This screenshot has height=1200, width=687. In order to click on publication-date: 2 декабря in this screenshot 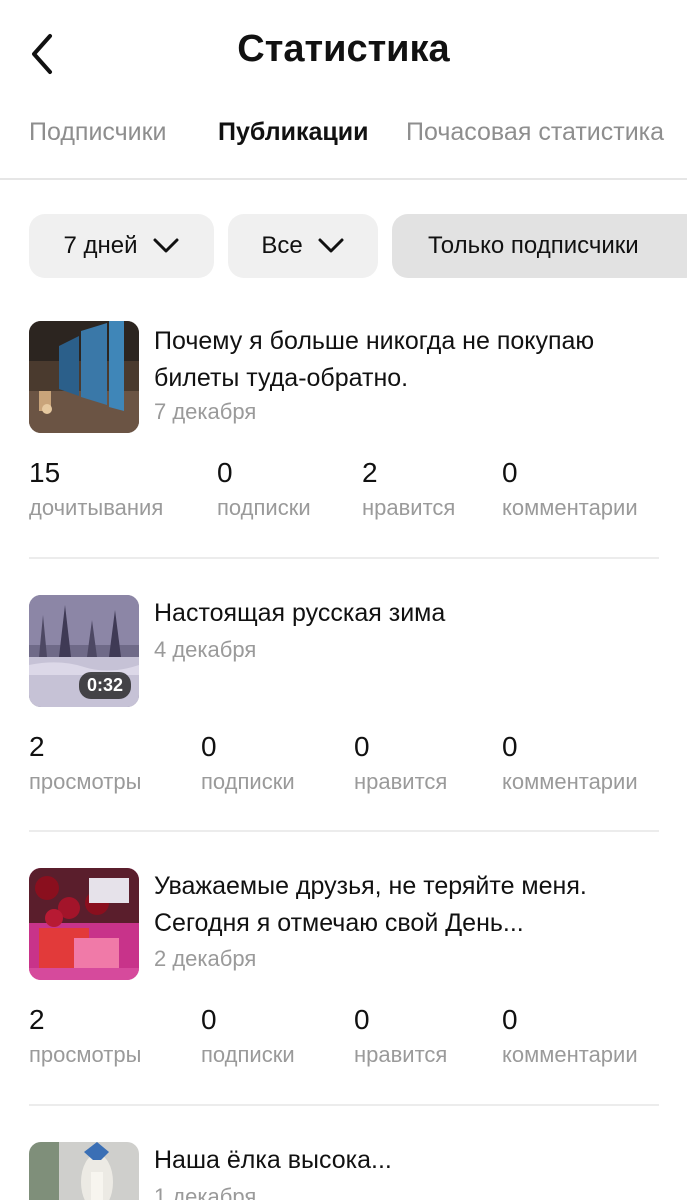, I will do `click(205, 958)`.